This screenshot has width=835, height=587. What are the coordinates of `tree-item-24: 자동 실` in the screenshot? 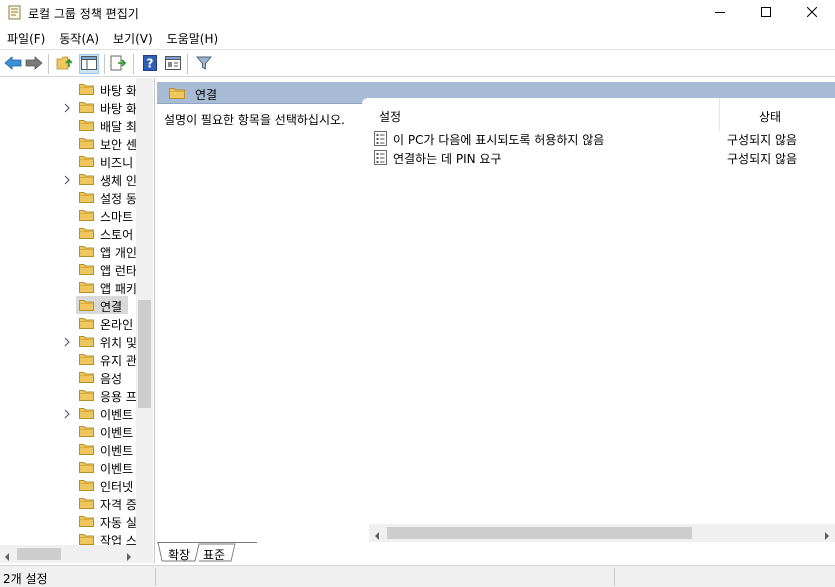 It's located at (68, 521).